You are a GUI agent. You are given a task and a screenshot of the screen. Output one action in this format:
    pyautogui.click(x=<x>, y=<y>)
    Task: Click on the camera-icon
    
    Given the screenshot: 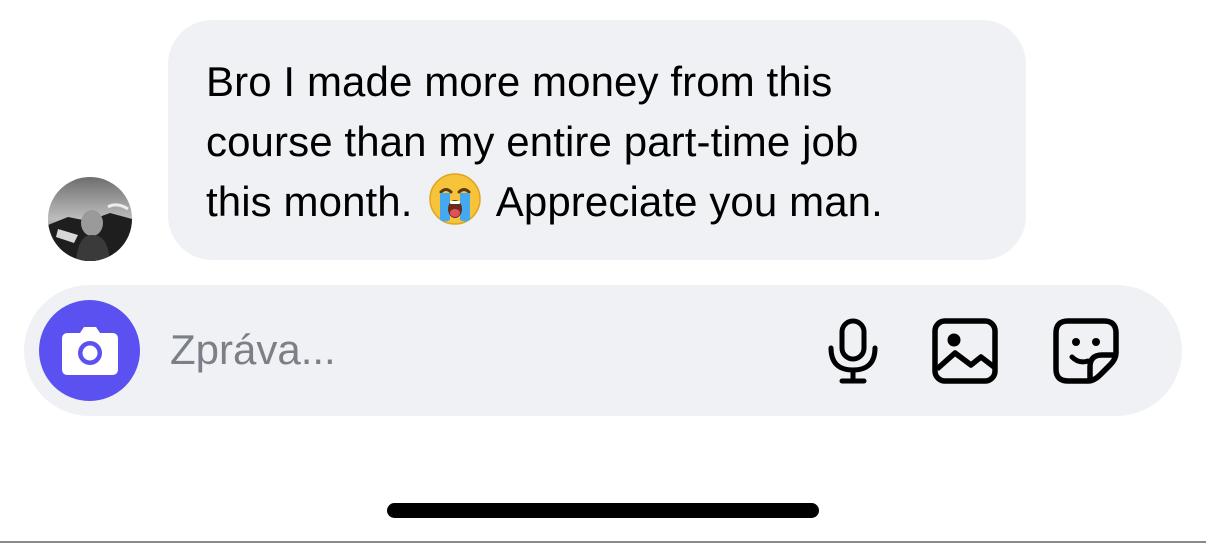 What is the action you would take?
    pyautogui.click(x=89, y=350)
    